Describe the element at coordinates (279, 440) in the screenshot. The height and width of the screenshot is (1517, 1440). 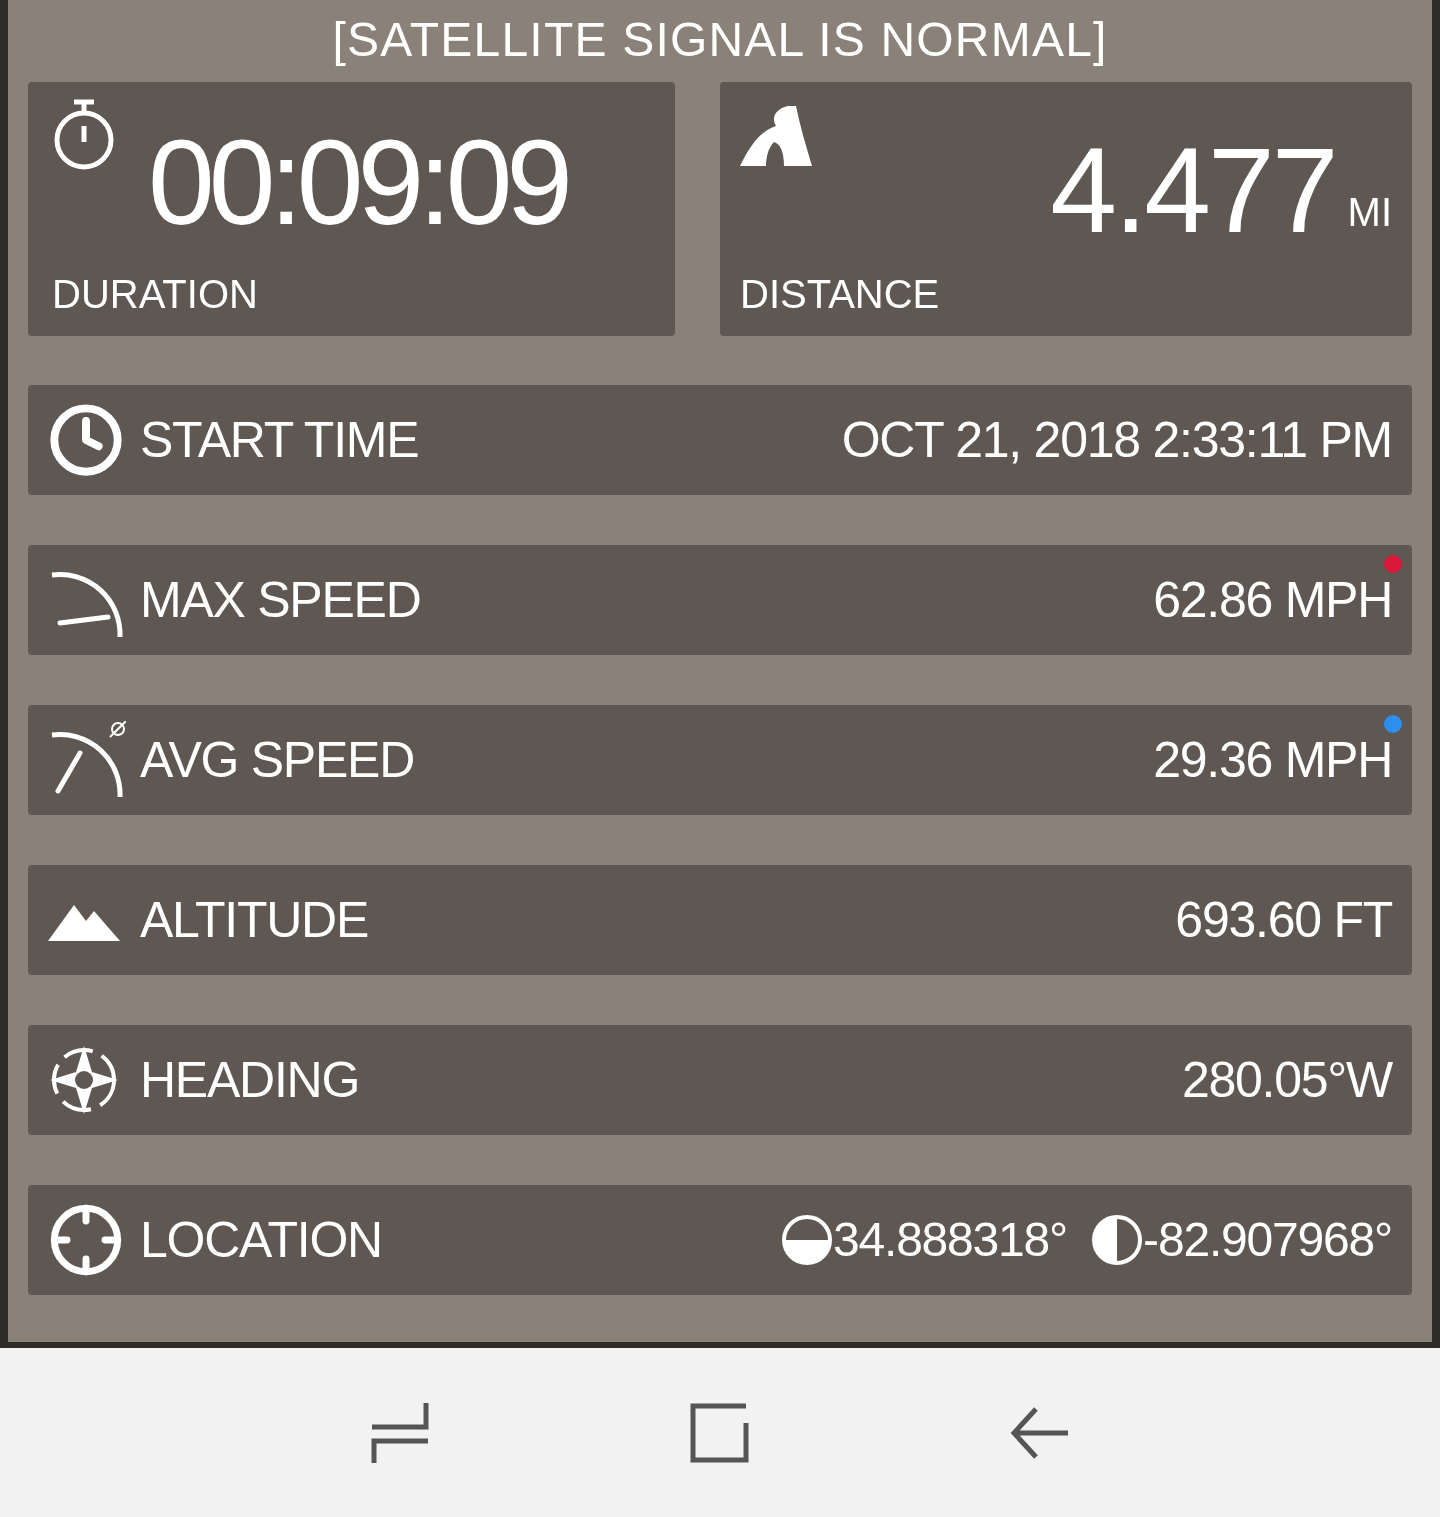
I see `stat-label: START TIME` at that location.